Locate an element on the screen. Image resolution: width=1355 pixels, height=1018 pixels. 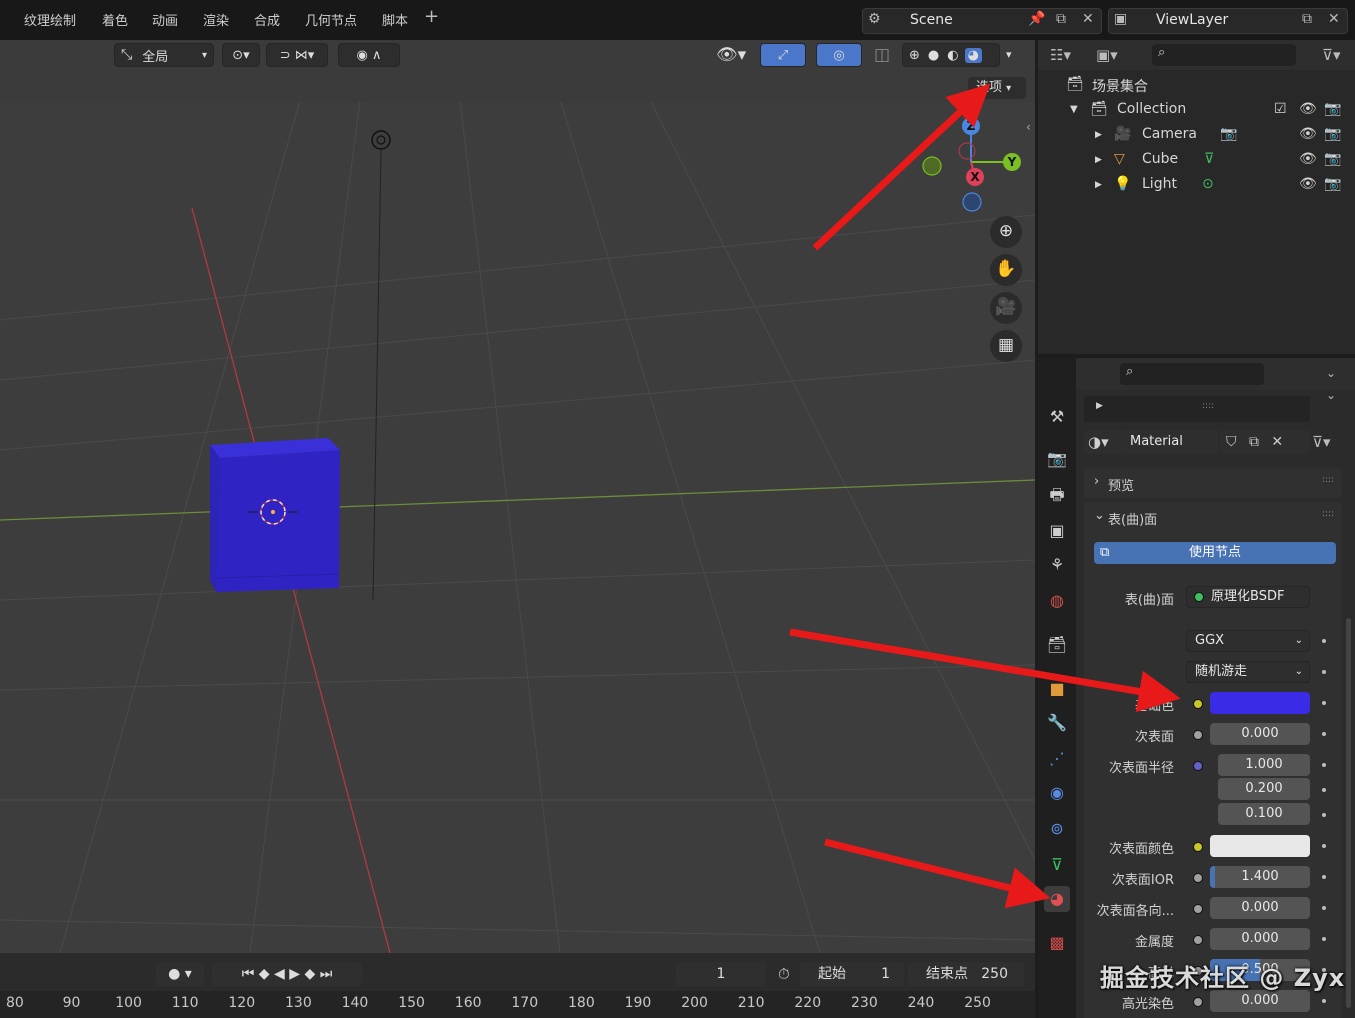
filter-icon: ⊽▾ is located at coordinates (1331, 55).